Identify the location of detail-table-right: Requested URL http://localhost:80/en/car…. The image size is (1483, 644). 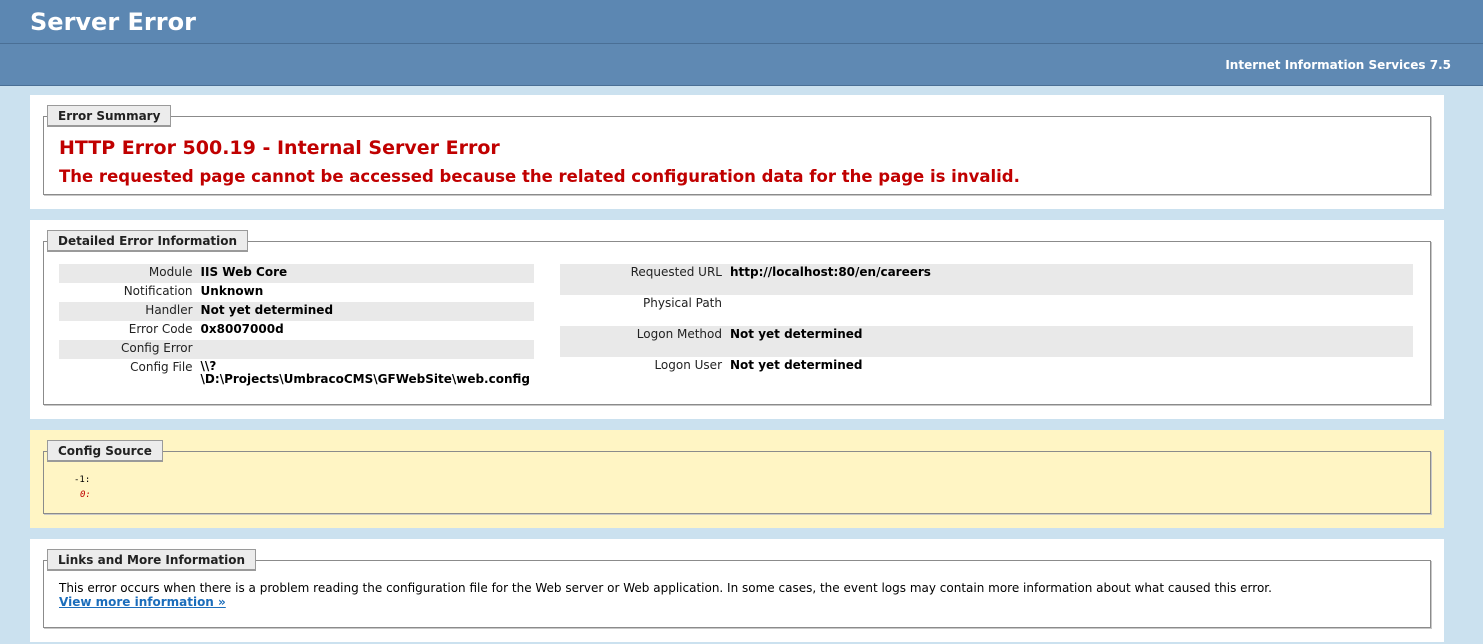
(986, 326).